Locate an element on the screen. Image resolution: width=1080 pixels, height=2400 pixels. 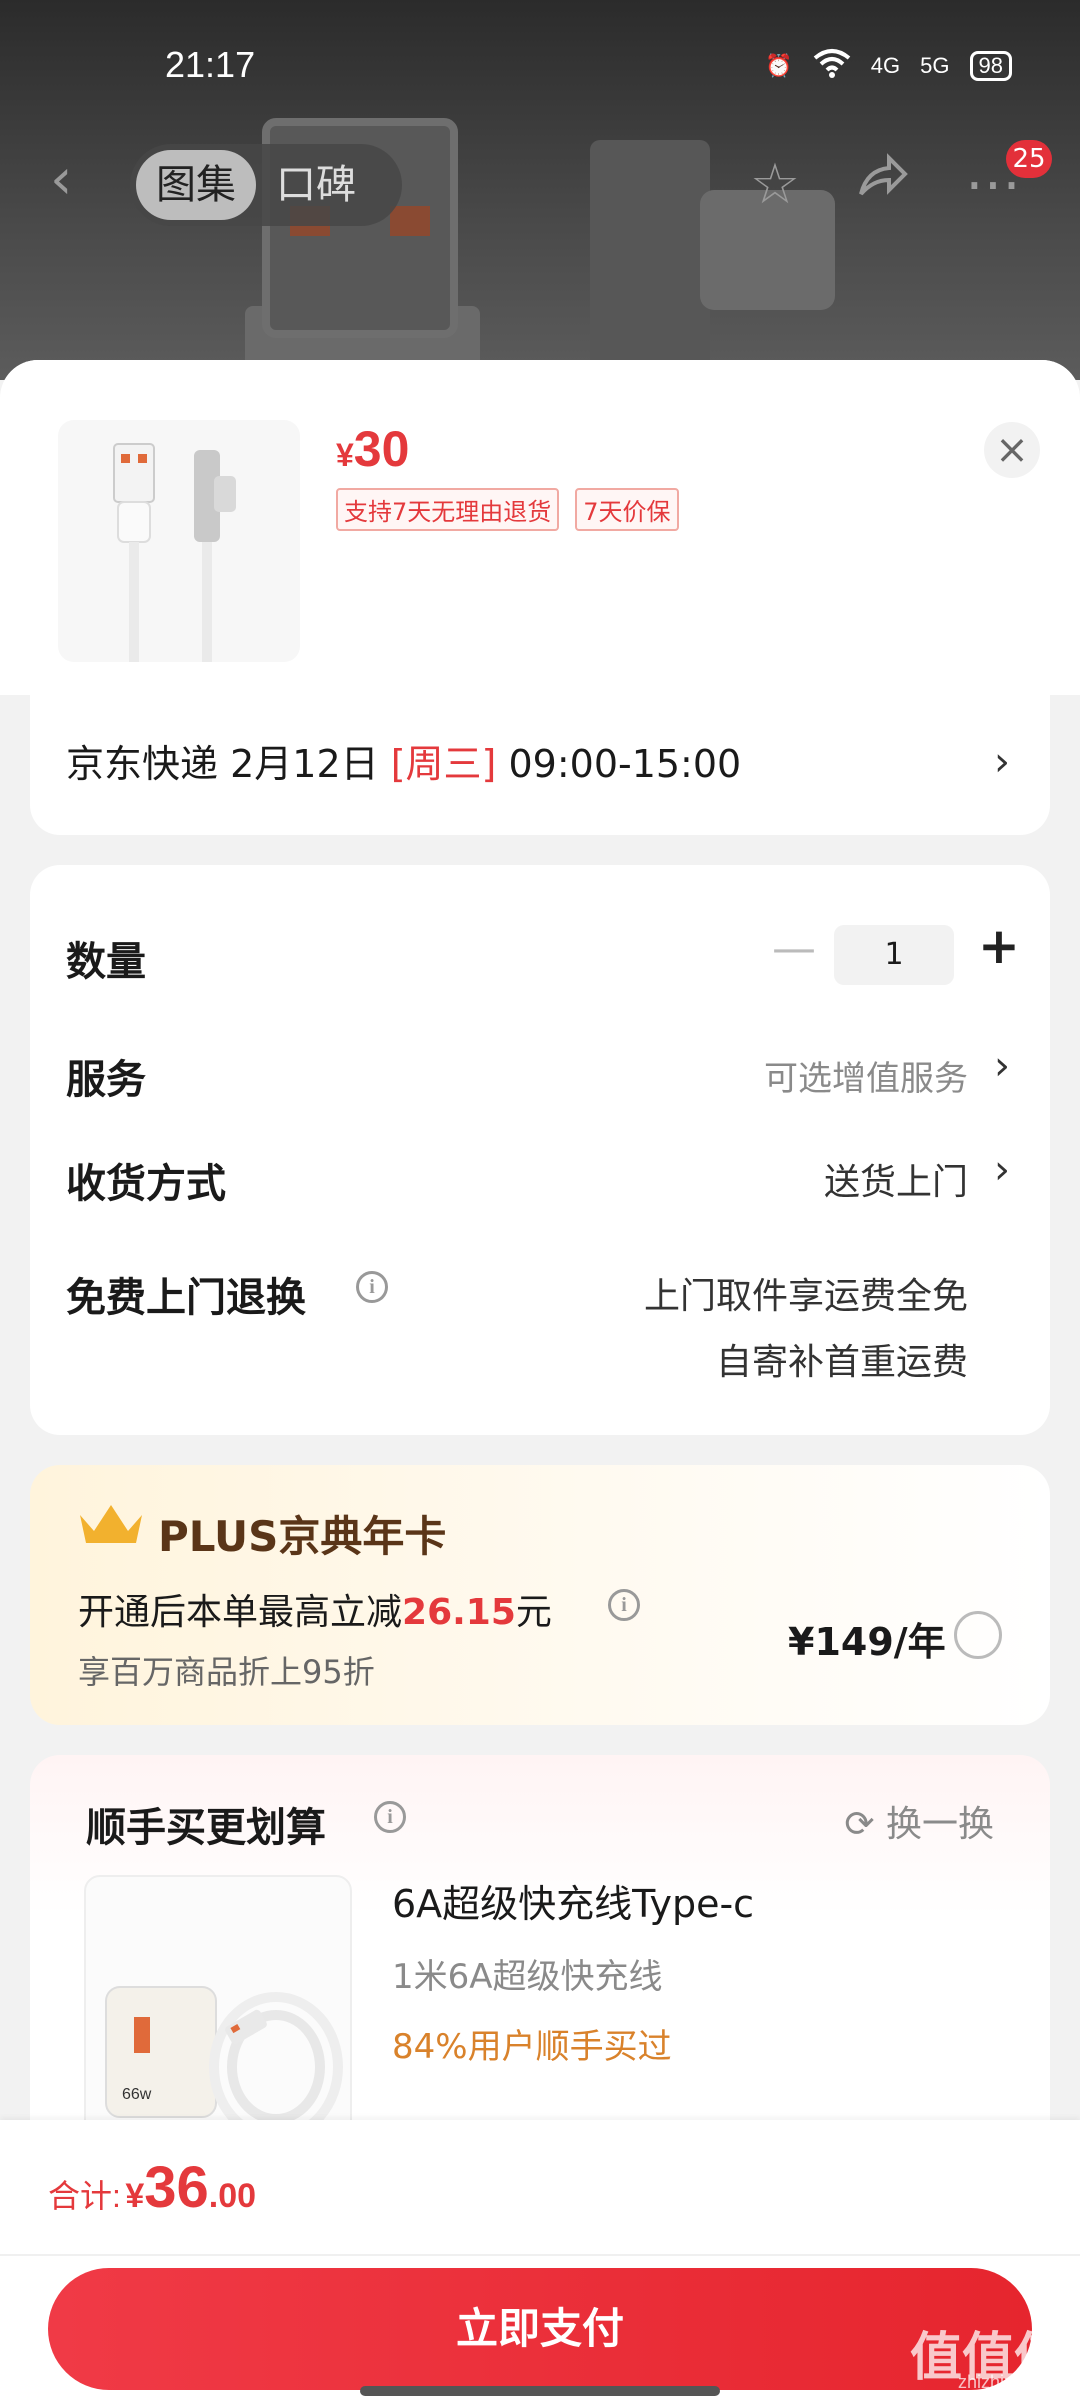
quantity-decrease-button: — is located at coordinates (794, 948).